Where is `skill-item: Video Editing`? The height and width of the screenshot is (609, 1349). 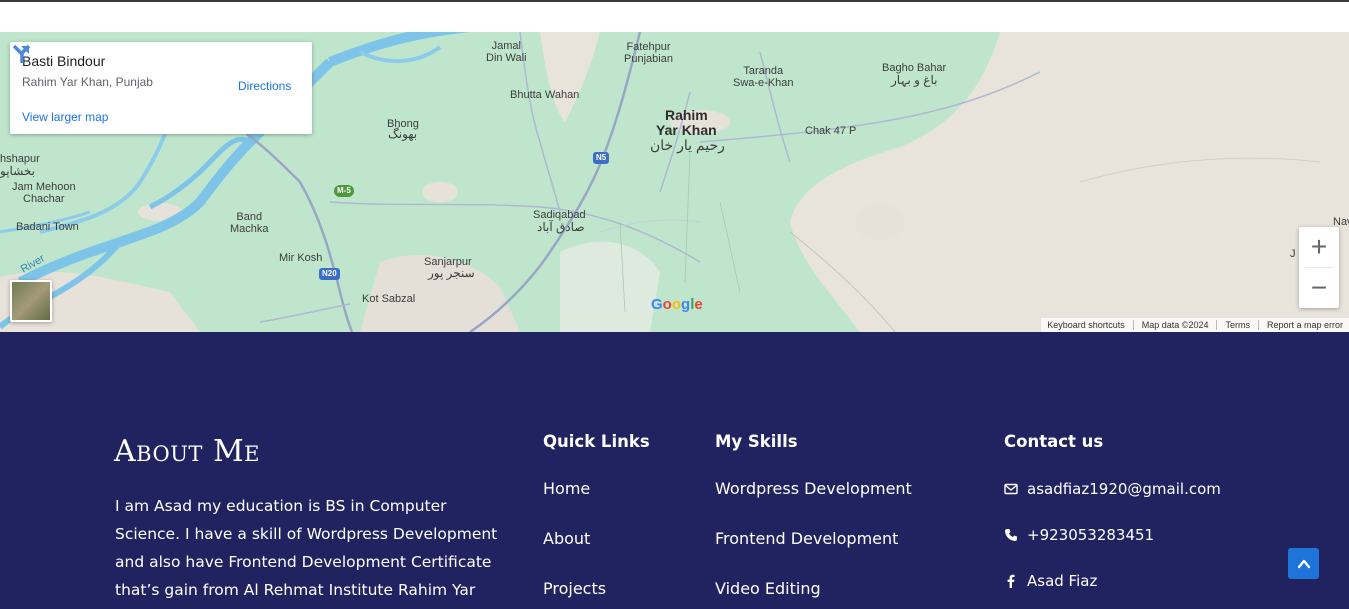 skill-item: Video Editing is located at coordinates (768, 589).